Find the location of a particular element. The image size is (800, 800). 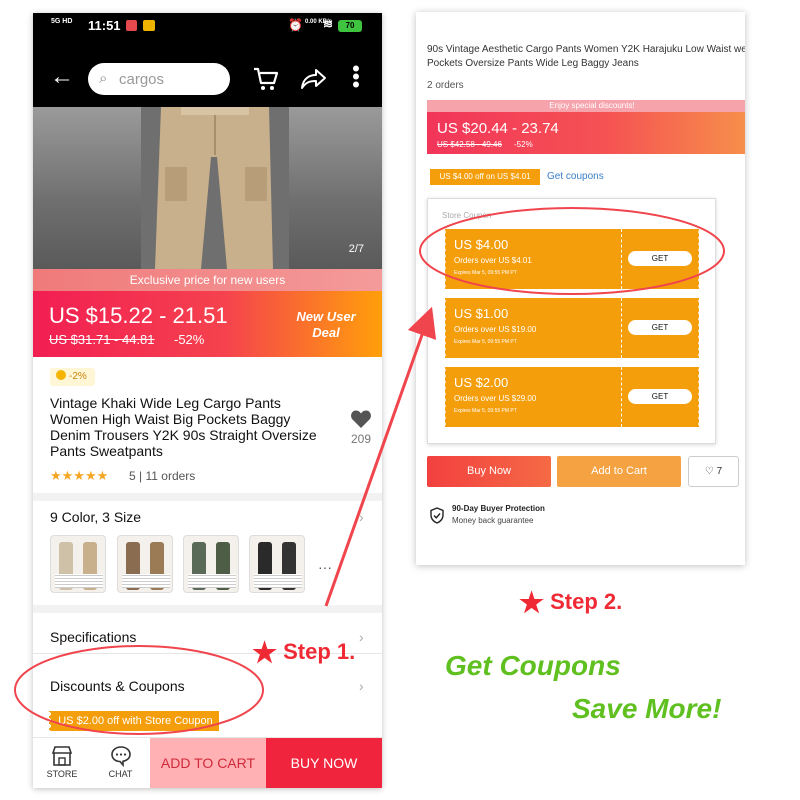

battery-indicator: 70 is located at coordinates (350, 26).